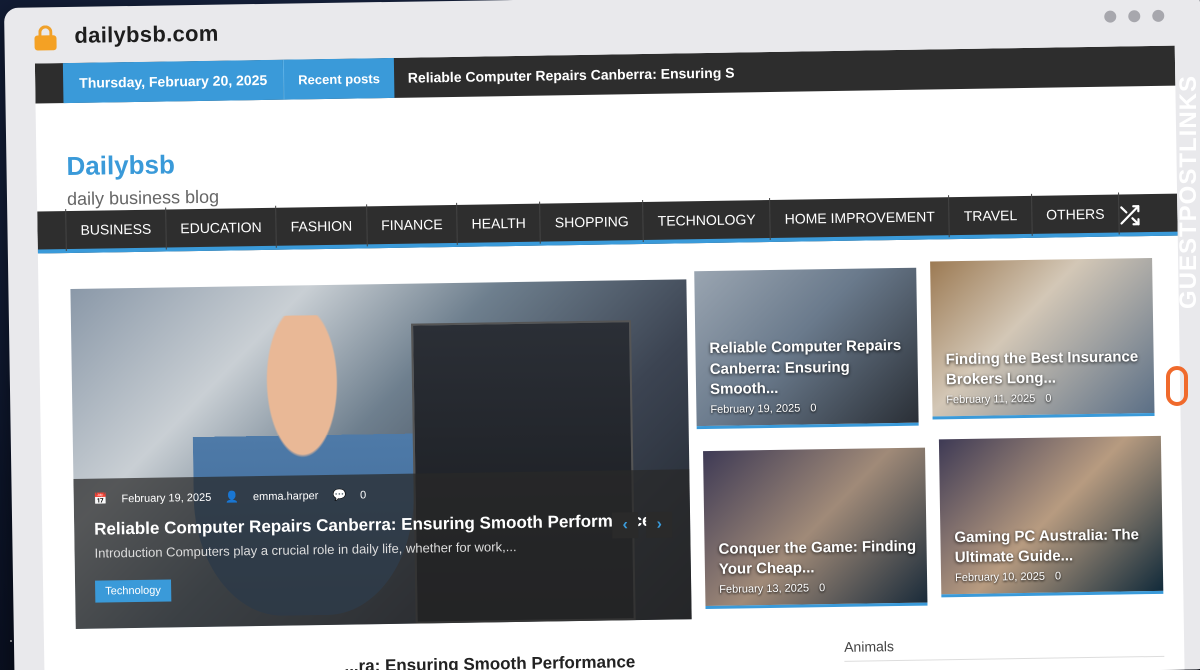  I want to click on recent-posts-label: Recent posts, so click(338, 78).